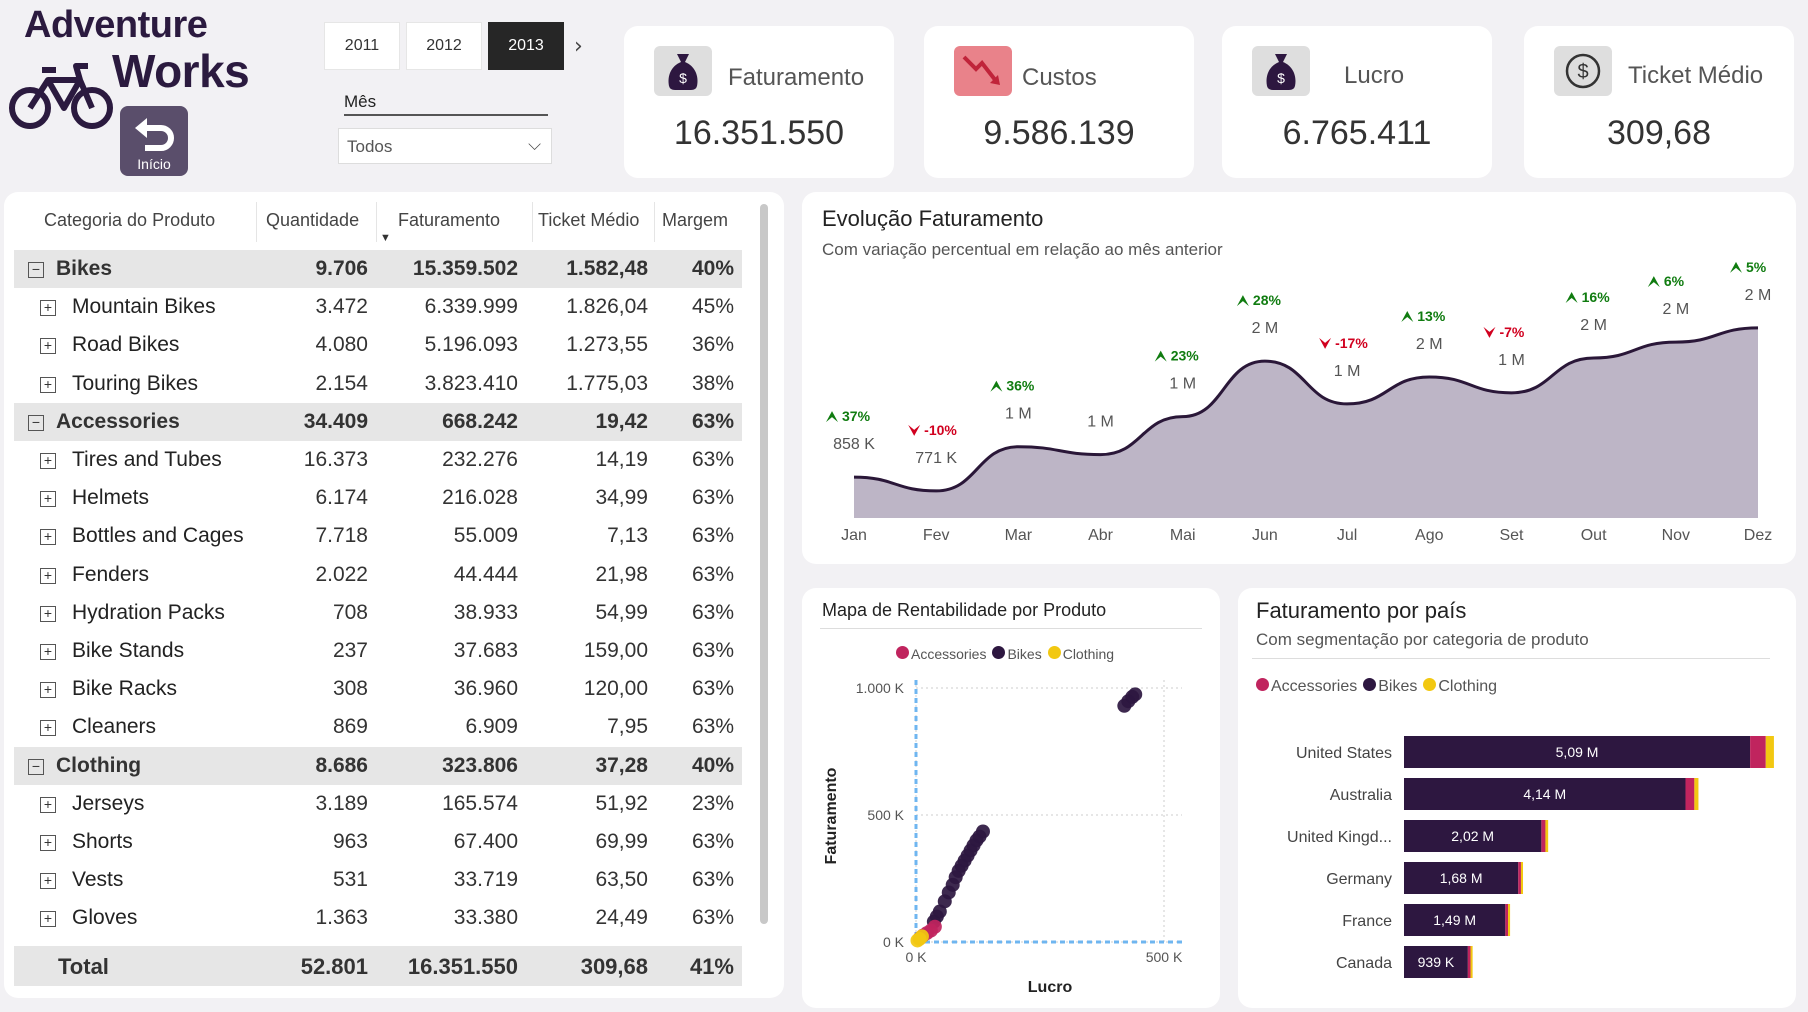 The width and height of the screenshot is (1808, 1012). Describe the element at coordinates (378, 689) in the screenshot. I see `table-row: + Bike Racks 308 36.960 120,00 63%` at that location.